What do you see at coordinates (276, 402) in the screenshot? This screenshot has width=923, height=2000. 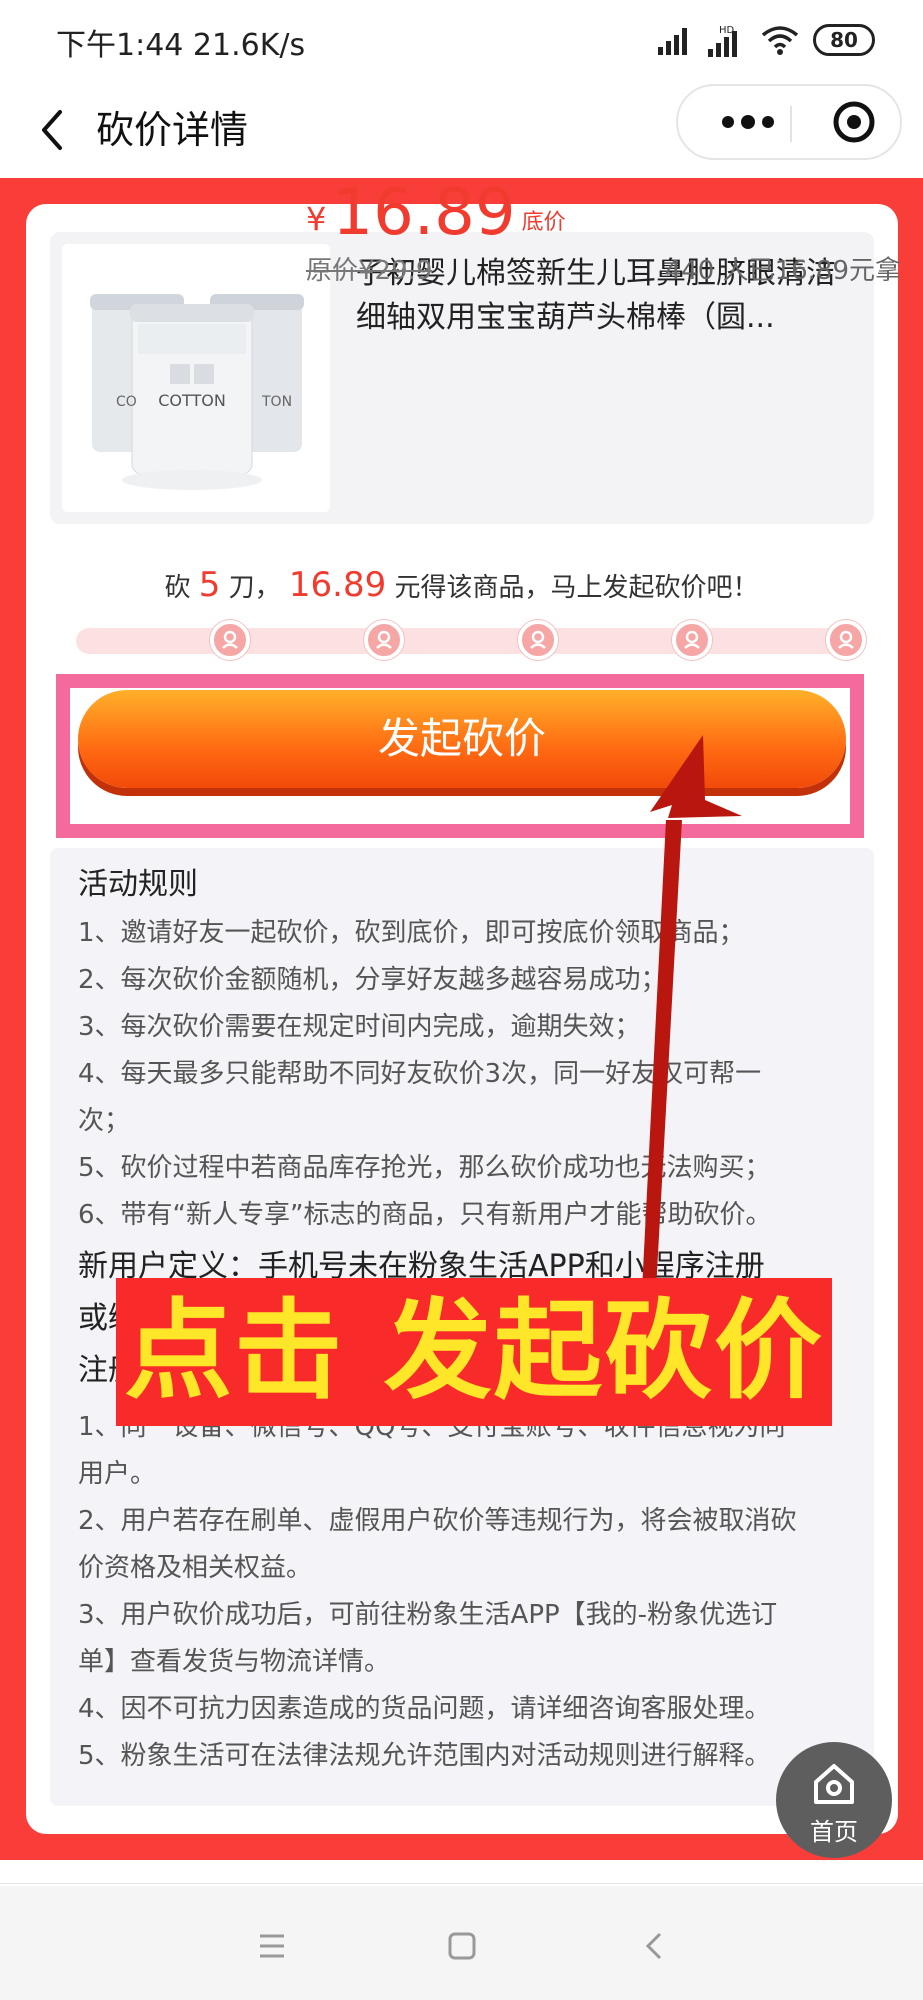 I see `svg-text: TON` at bounding box center [276, 402].